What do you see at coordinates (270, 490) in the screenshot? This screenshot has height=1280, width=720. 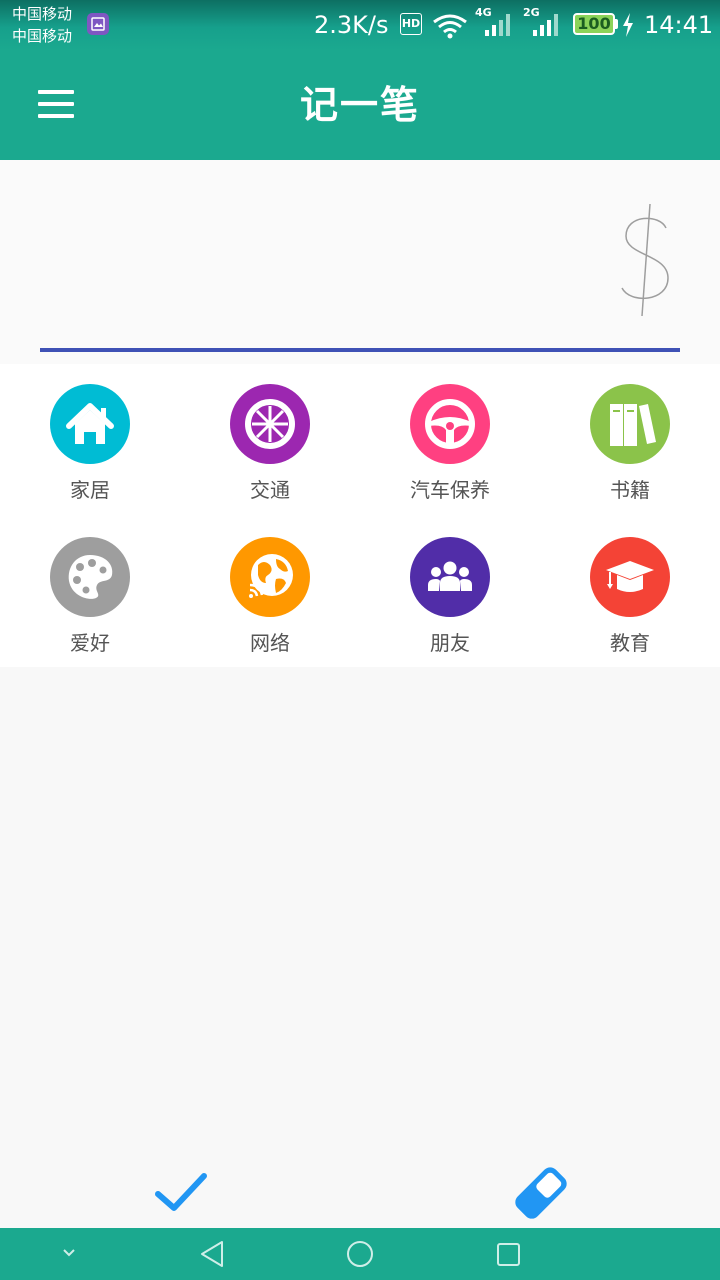 I see `category-label: 交通` at bounding box center [270, 490].